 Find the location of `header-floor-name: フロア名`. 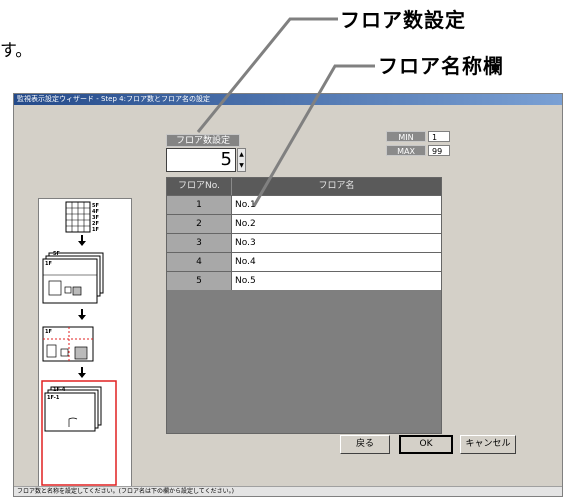

header-floor-name: フロア名 is located at coordinates (336, 186).